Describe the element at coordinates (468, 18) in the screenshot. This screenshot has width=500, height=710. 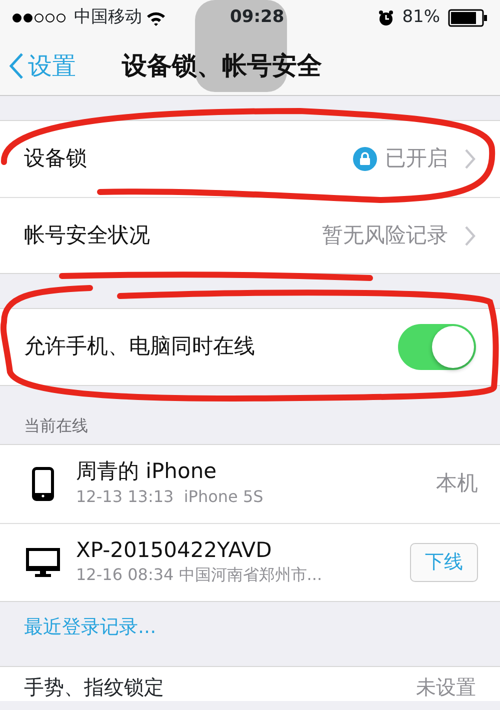
I see `battery-icon` at that location.